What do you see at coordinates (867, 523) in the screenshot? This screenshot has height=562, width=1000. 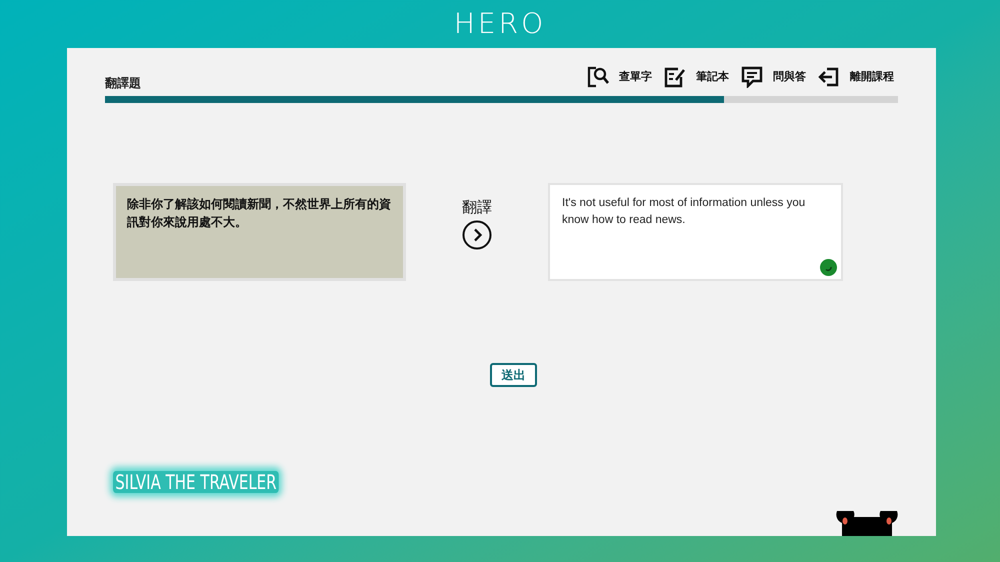 I see `animal-ears-drawing` at bounding box center [867, 523].